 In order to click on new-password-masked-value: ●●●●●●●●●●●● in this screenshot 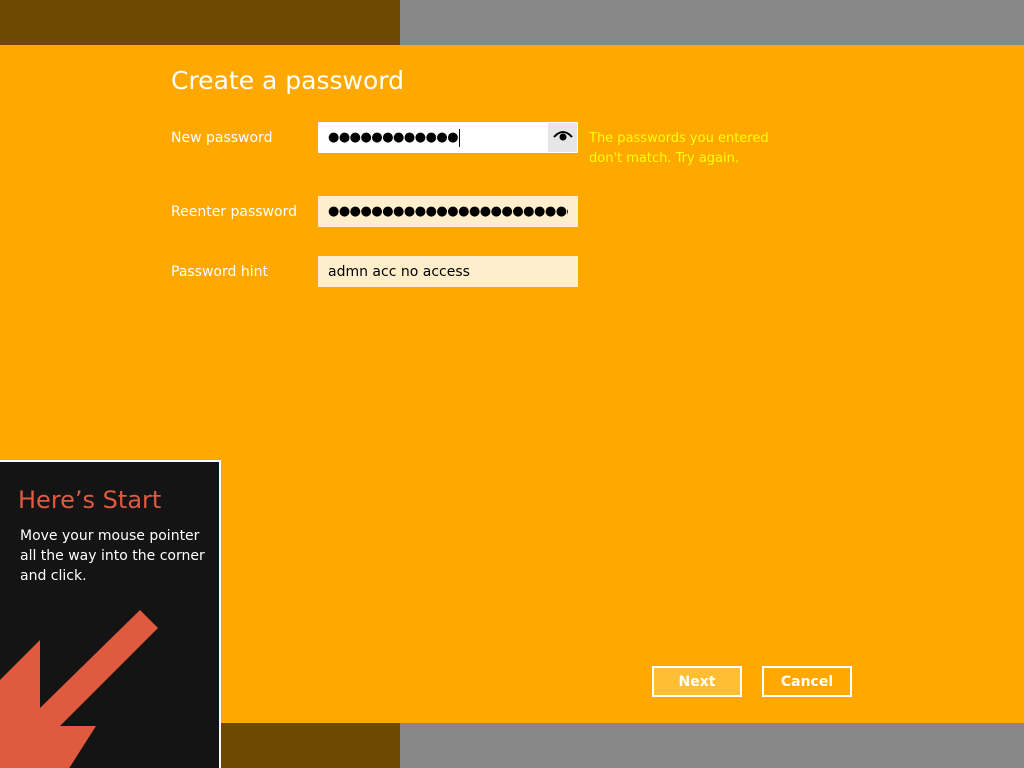, I will do `click(393, 137)`.